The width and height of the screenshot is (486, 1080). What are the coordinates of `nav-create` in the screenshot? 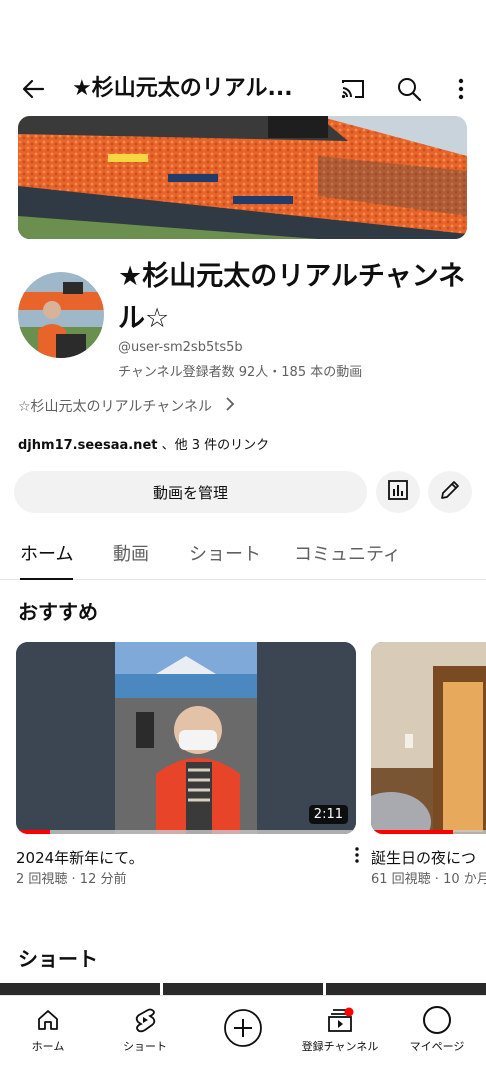 It's located at (243, 1028).